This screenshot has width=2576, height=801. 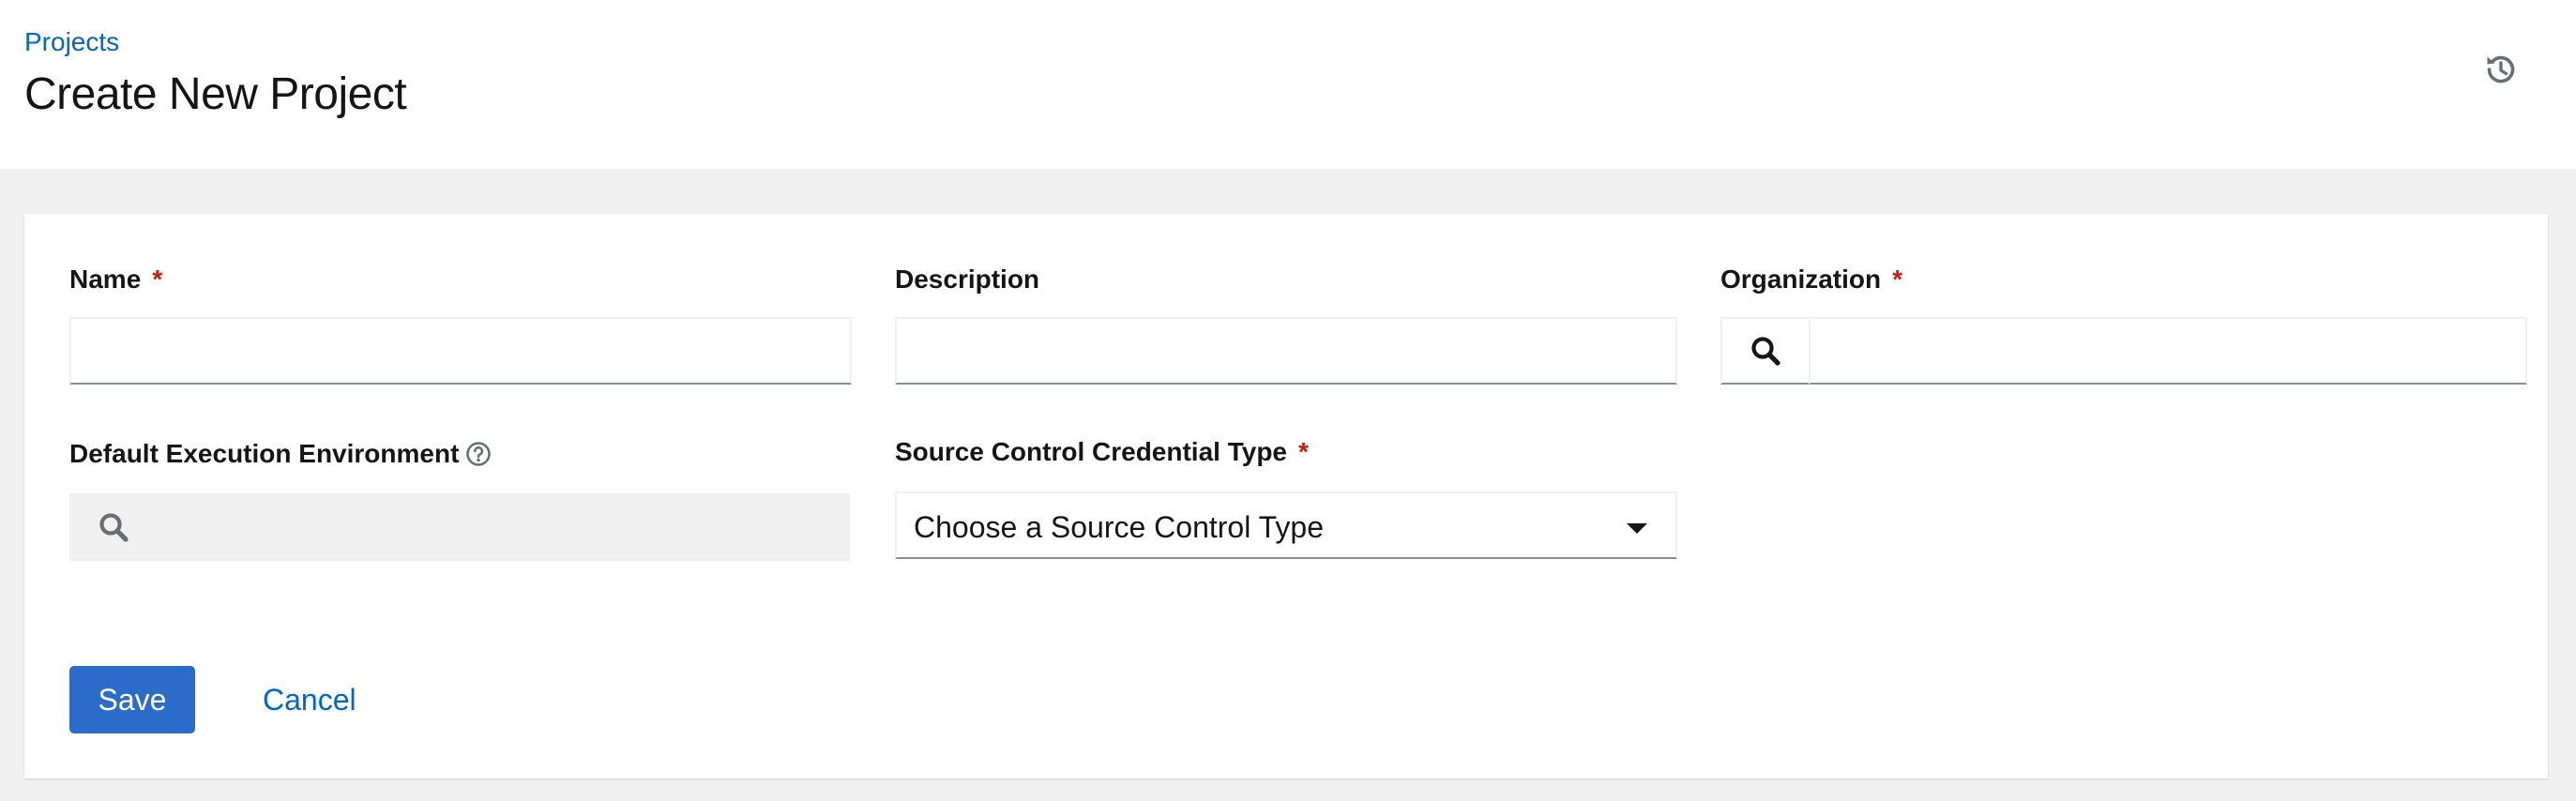 What do you see at coordinates (459, 527) in the screenshot?
I see `execution-environment-lookup` at bounding box center [459, 527].